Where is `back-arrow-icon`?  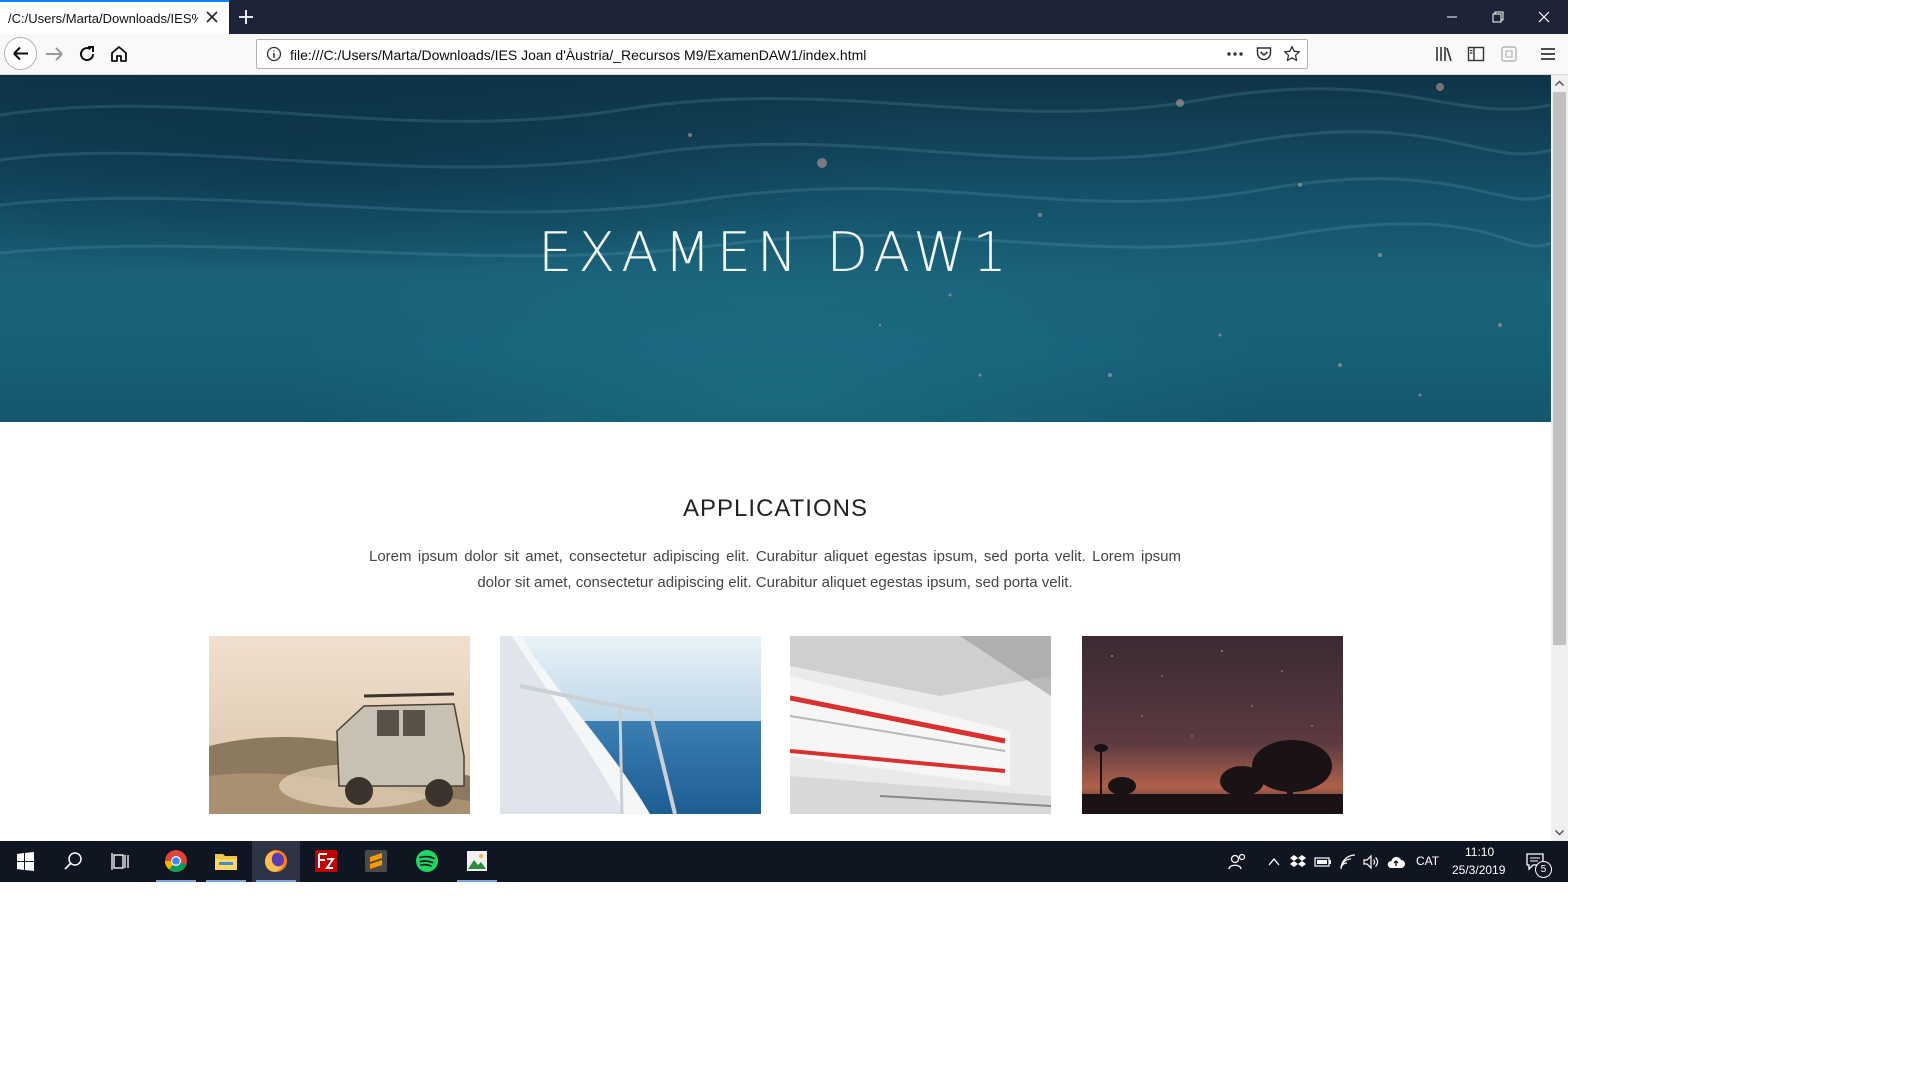
back-arrow-icon is located at coordinates (20, 53).